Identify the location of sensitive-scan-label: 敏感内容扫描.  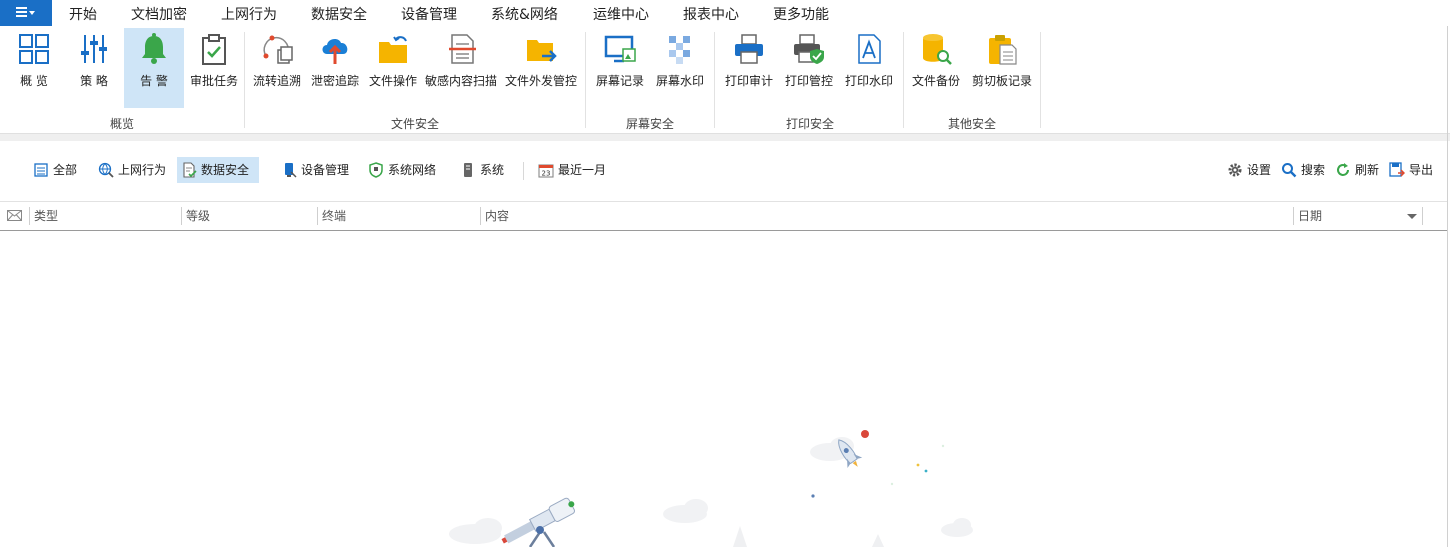
(460, 81).